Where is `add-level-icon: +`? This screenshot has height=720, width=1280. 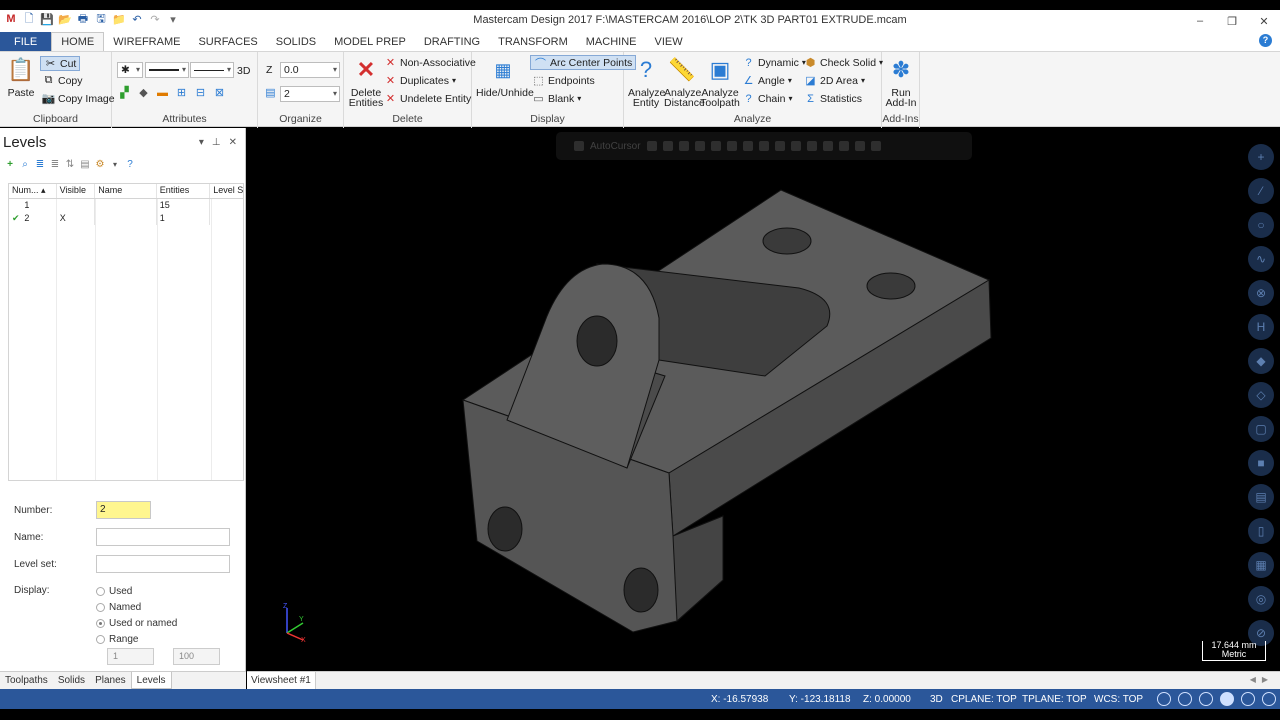
add-level-icon: + is located at coordinates (10, 164).